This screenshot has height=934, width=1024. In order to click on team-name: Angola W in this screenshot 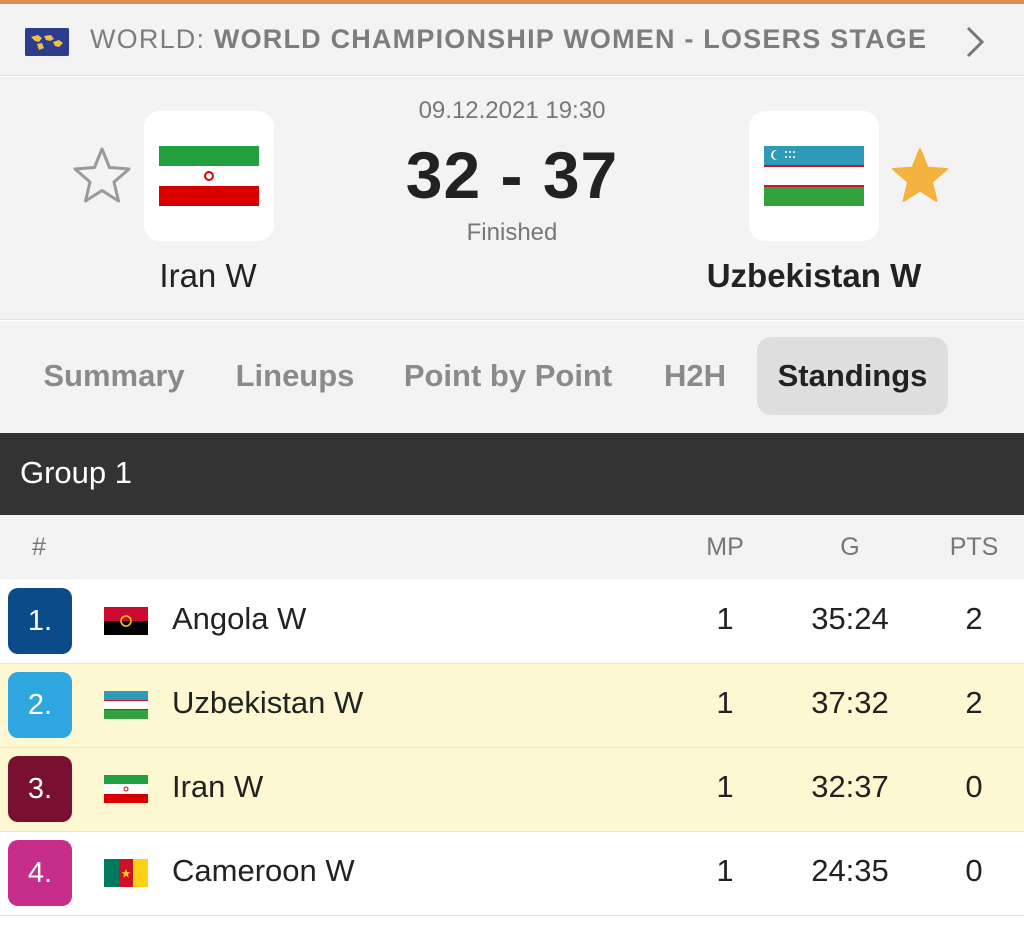, I will do `click(239, 619)`.